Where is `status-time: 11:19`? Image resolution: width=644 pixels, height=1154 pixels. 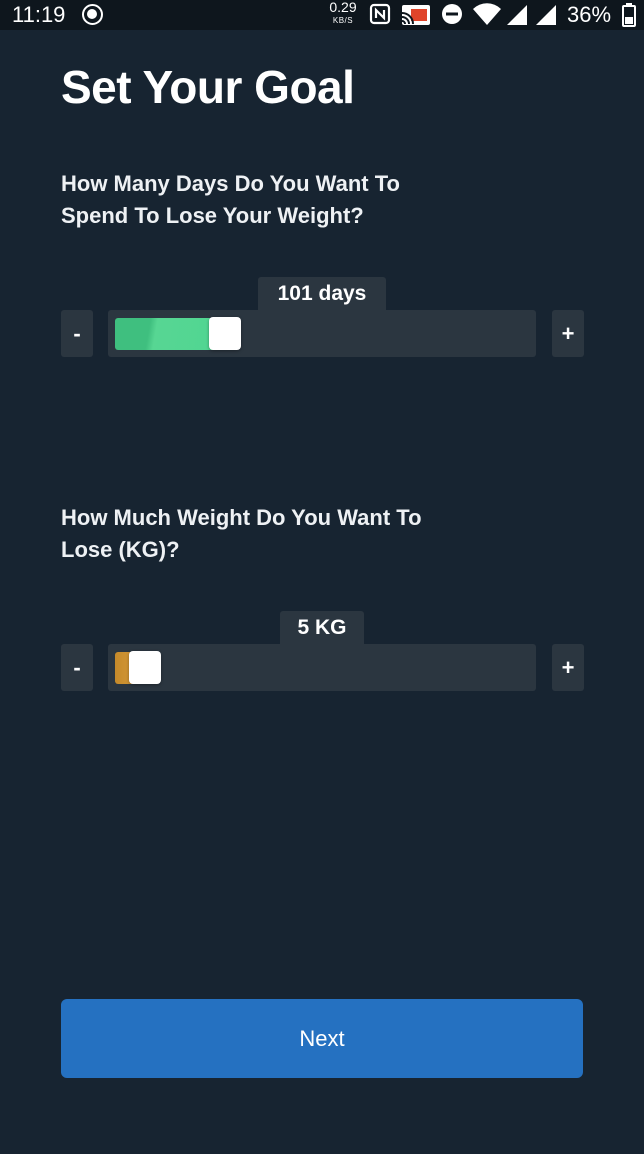 status-time: 11:19 is located at coordinates (39, 14).